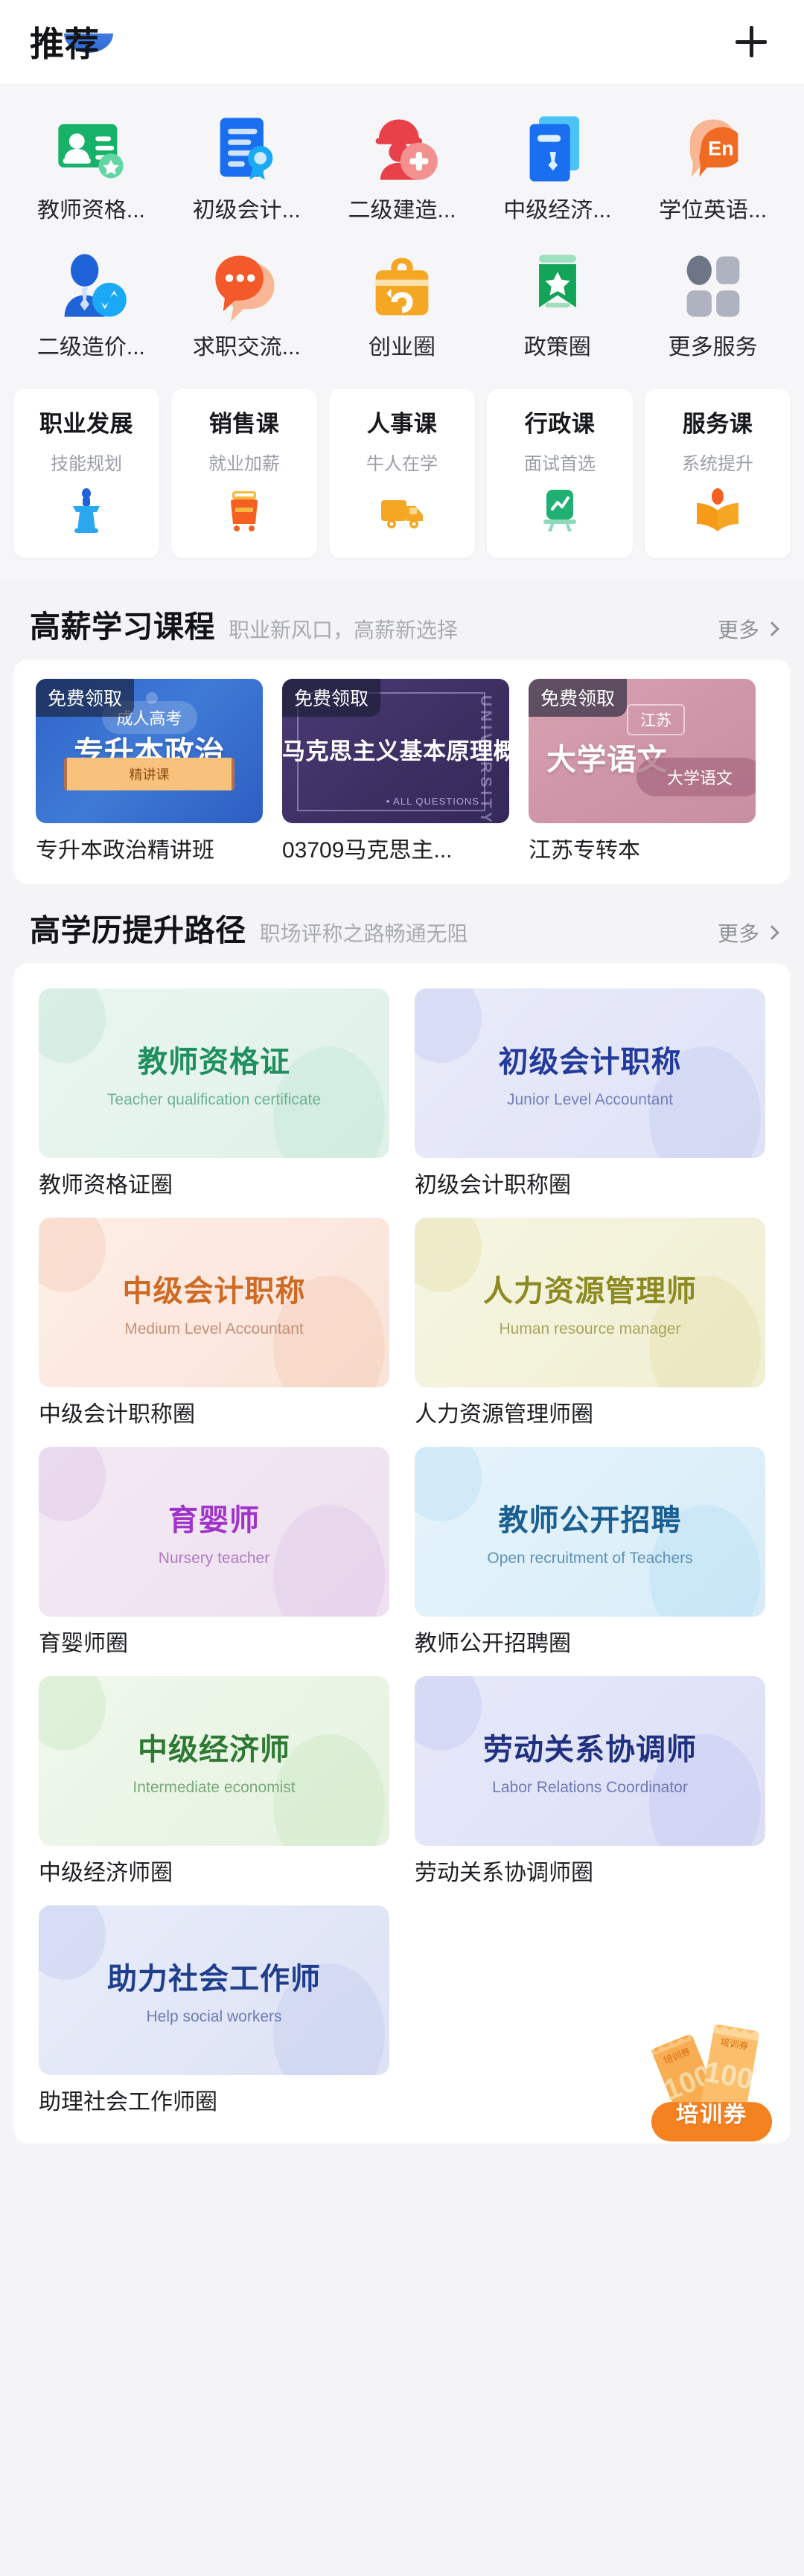 Image resolution: width=804 pixels, height=2576 pixels. I want to click on certificate-item-medium-accountant: 中级会计职称 Medium Level Accountant 中级会计职称圈, so click(214, 1322).